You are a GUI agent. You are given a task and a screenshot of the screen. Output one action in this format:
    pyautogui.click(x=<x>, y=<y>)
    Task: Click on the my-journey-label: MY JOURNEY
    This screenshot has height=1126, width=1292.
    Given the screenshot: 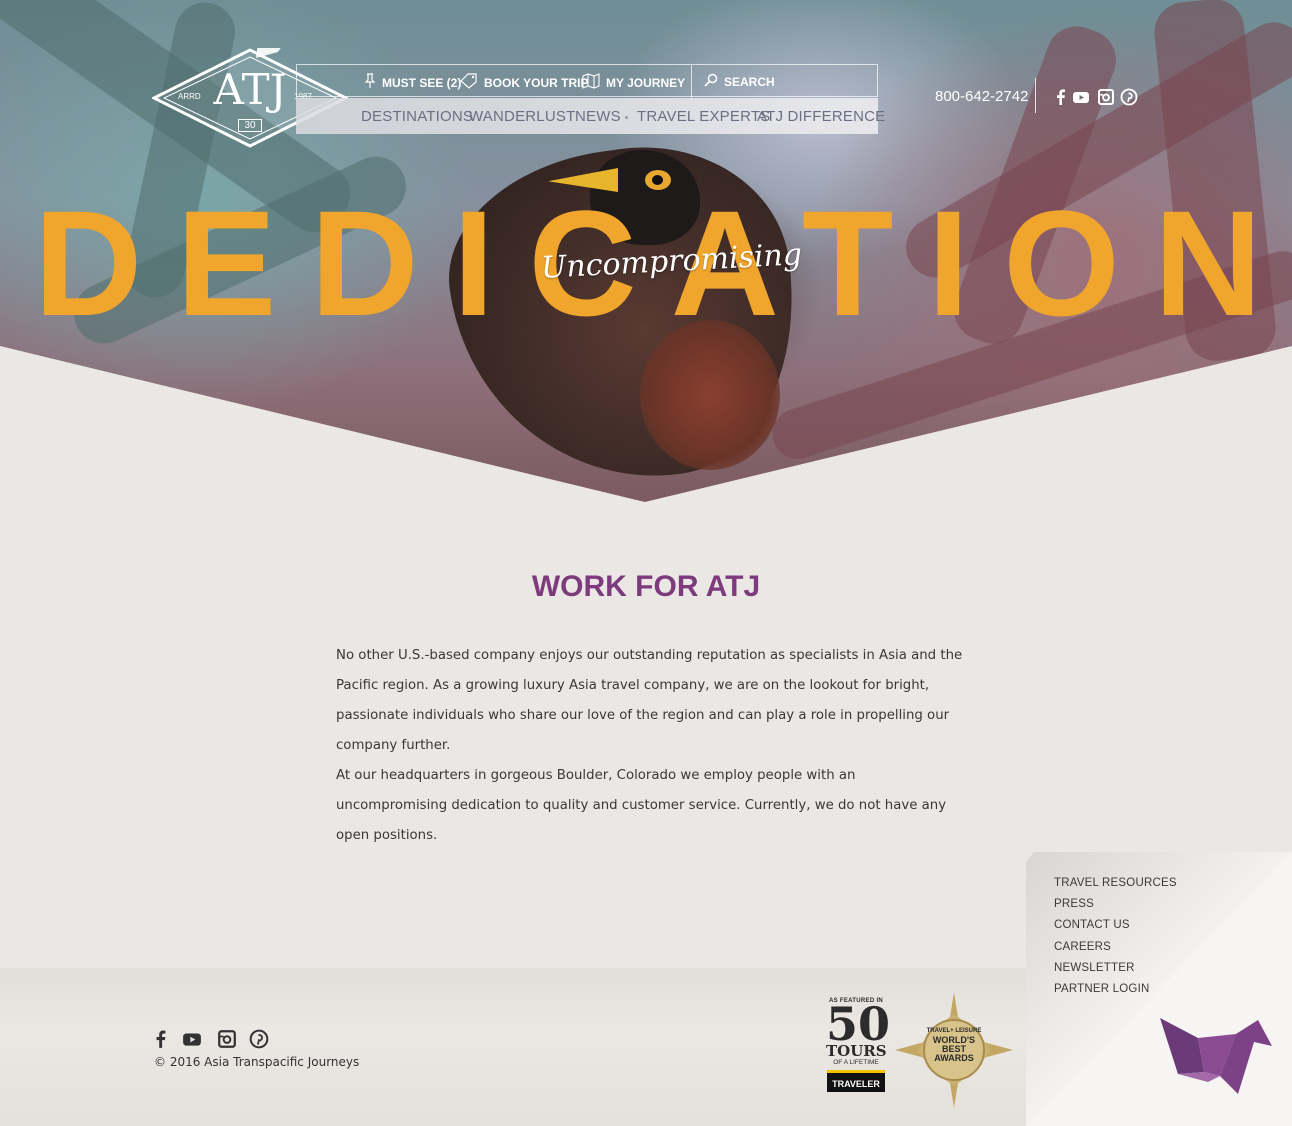 What is the action you would take?
    pyautogui.click(x=646, y=82)
    